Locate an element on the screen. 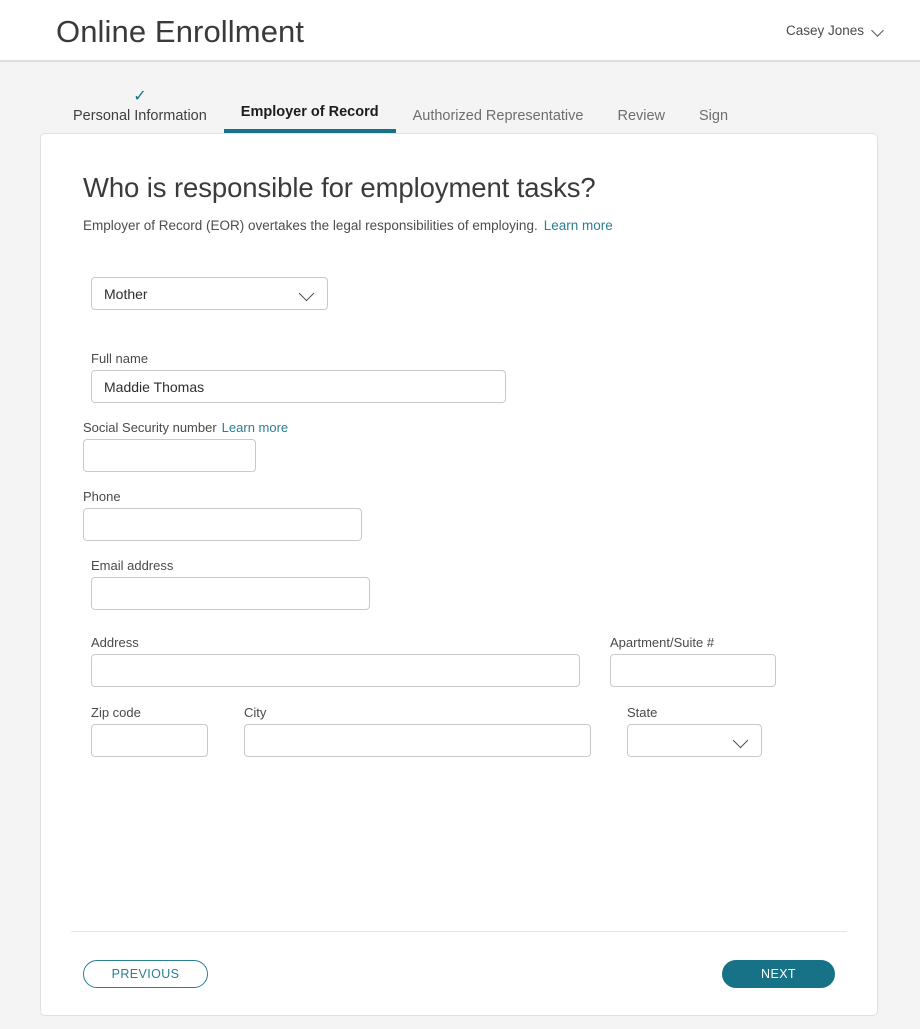  tab-review: Review is located at coordinates (641, 120).